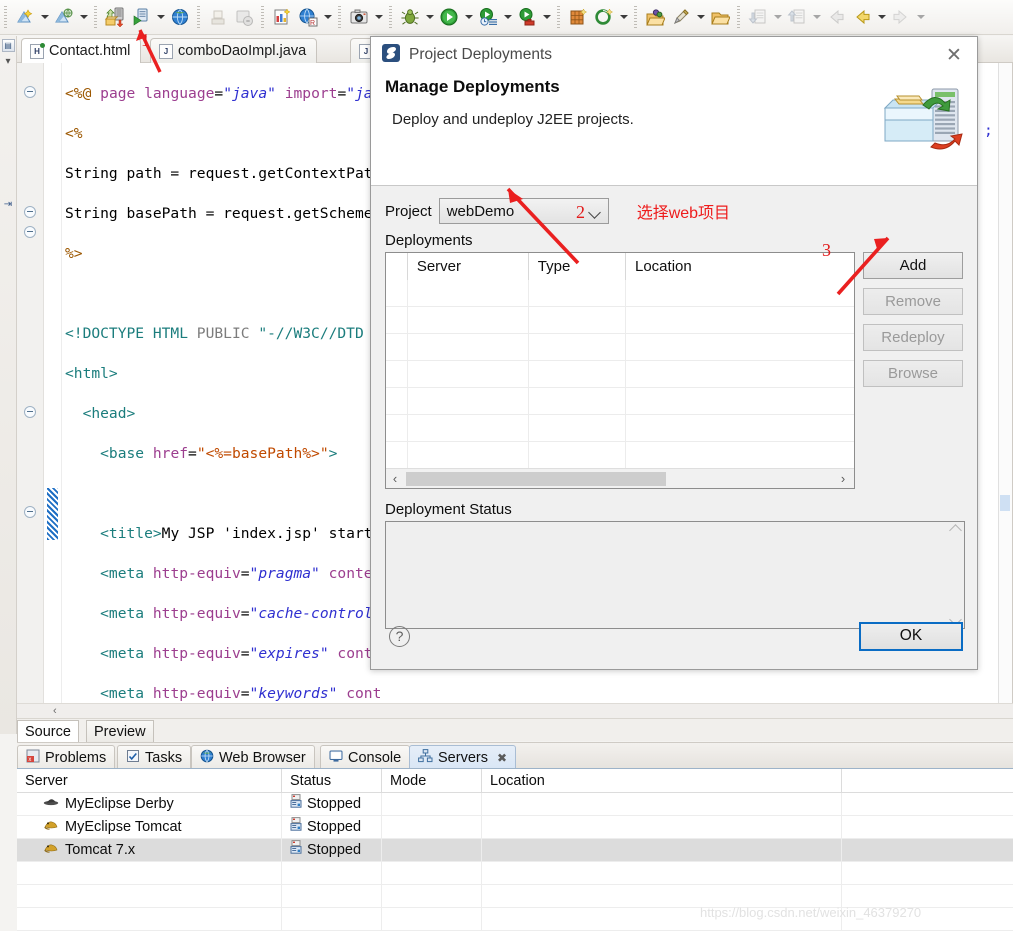 The height and width of the screenshot is (931, 1013). I want to click on new-annotation-dropdown-icon, so click(623, 17).